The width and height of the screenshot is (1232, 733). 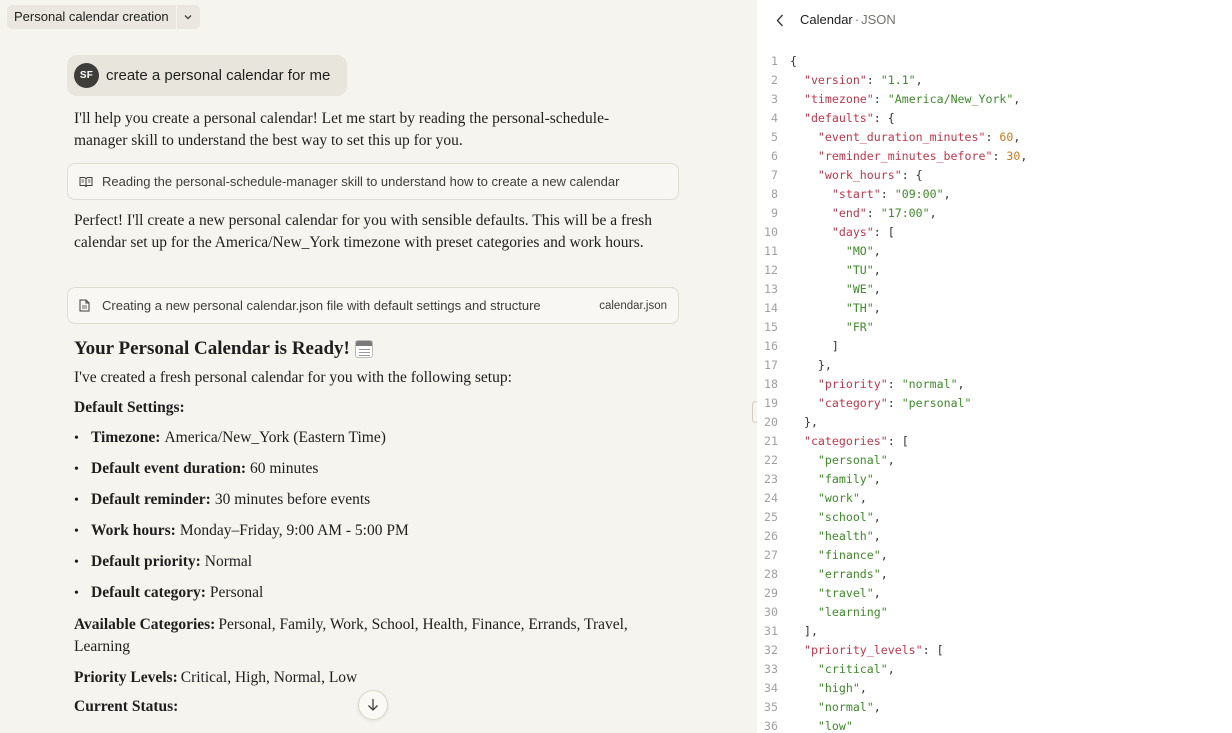 I want to click on line-number: 4, so click(x=774, y=118).